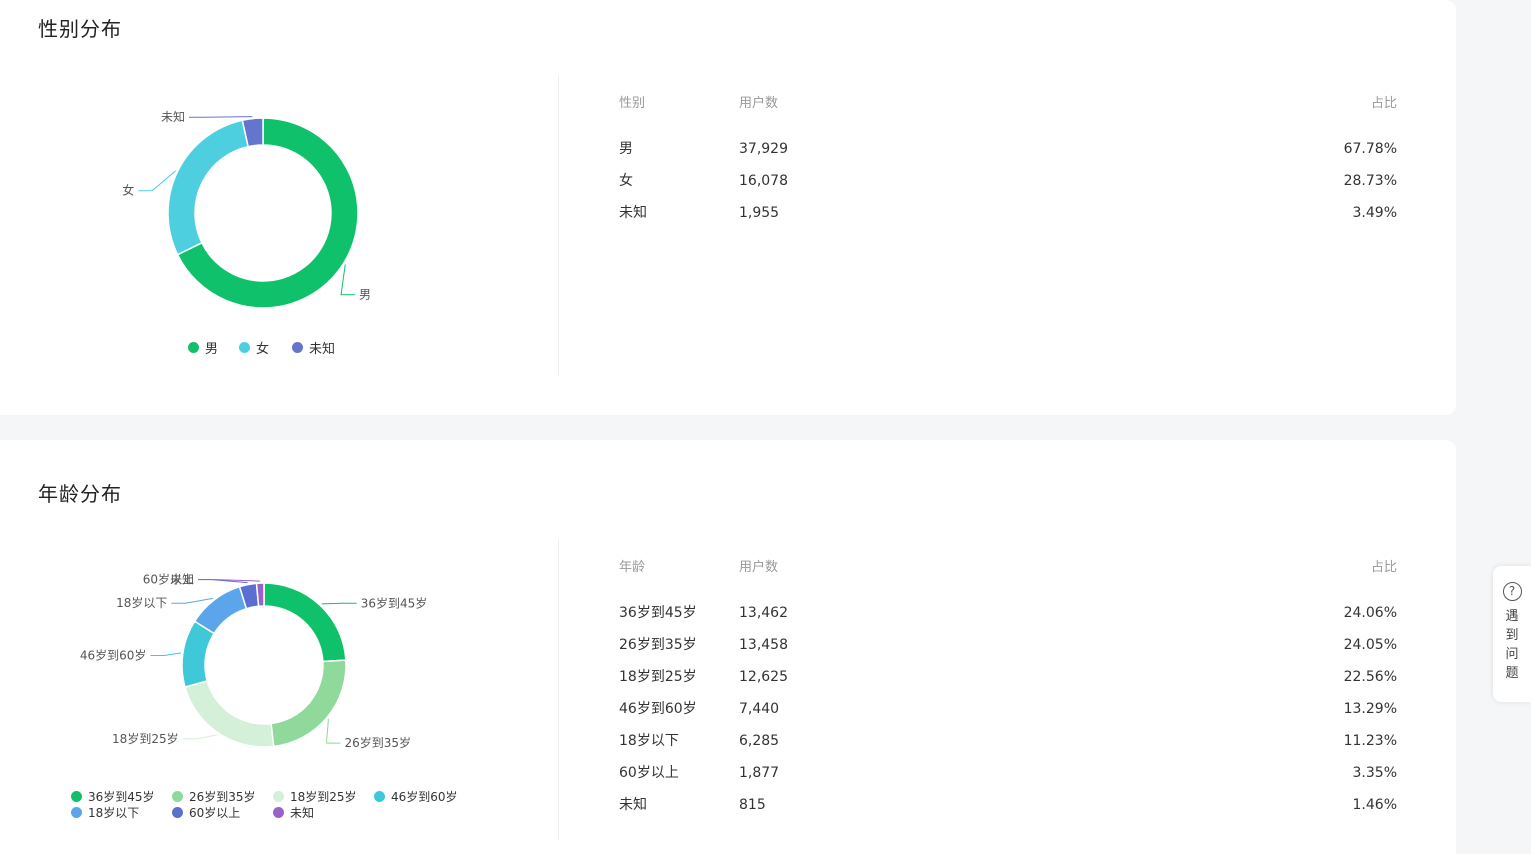  Describe the element at coordinates (365, 295) in the screenshot. I see `slice-label: 男` at that location.